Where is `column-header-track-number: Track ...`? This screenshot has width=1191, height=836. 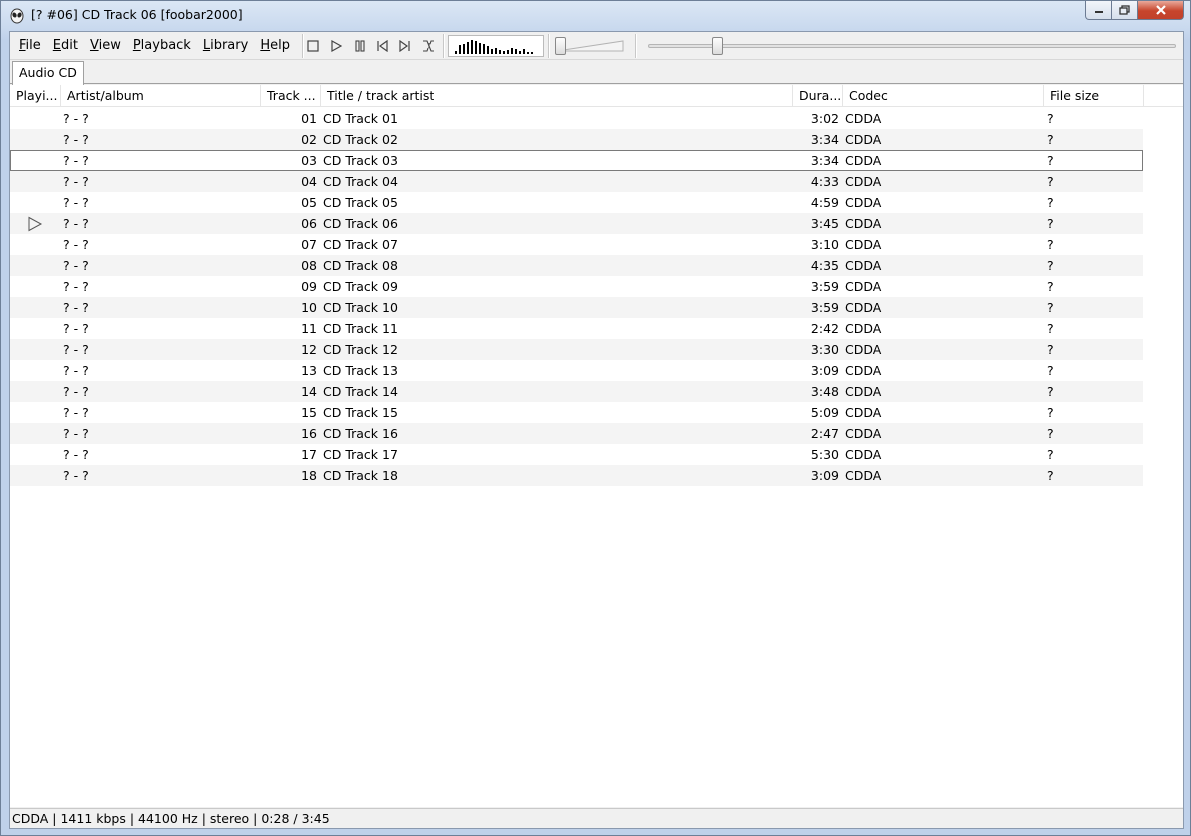 column-header-track-number: Track ... is located at coordinates (291, 96).